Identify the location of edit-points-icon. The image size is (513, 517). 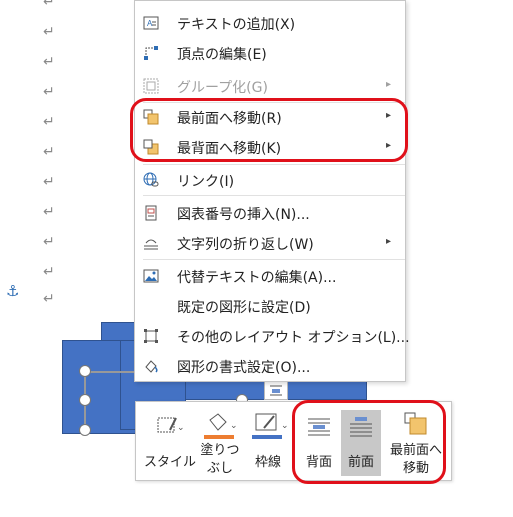
(151, 53).